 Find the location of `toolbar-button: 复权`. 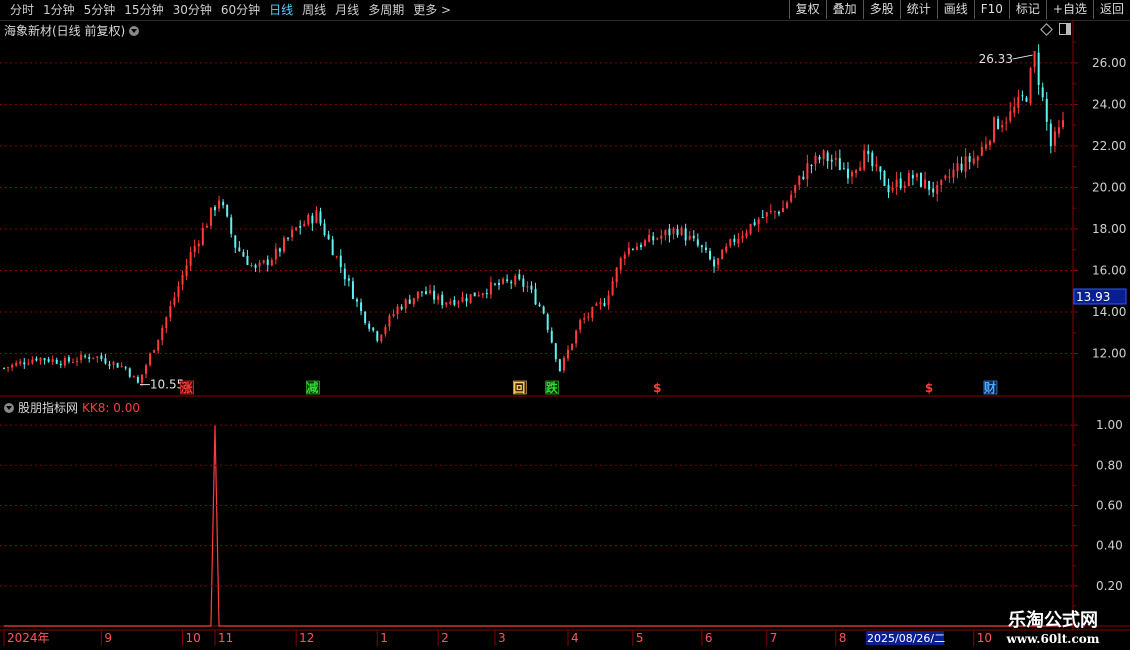

toolbar-button: 复权 is located at coordinates (807, 9).